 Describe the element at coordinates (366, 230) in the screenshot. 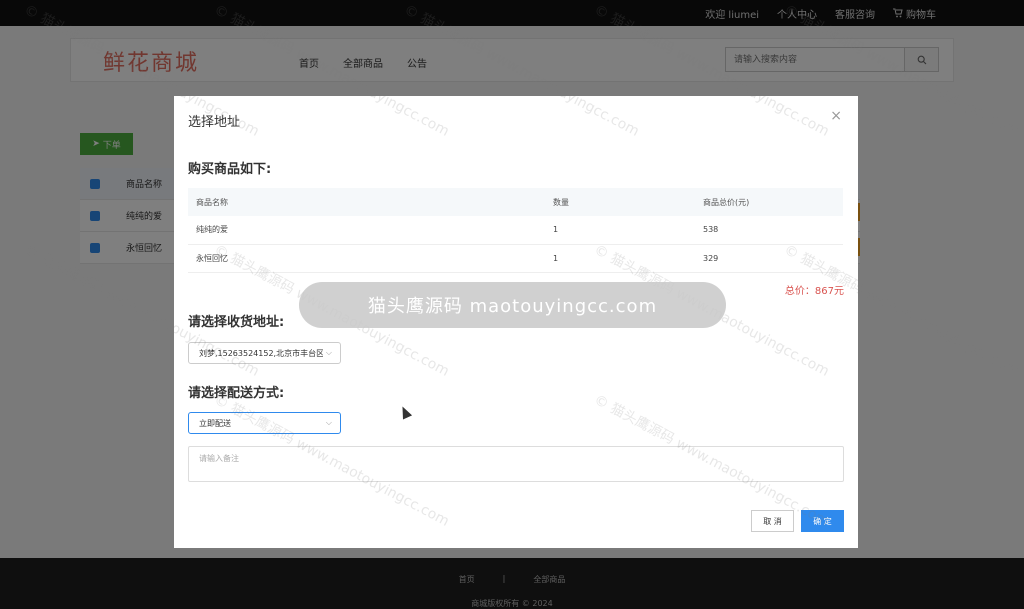

I see `item-name: 纯纯的爱` at that location.